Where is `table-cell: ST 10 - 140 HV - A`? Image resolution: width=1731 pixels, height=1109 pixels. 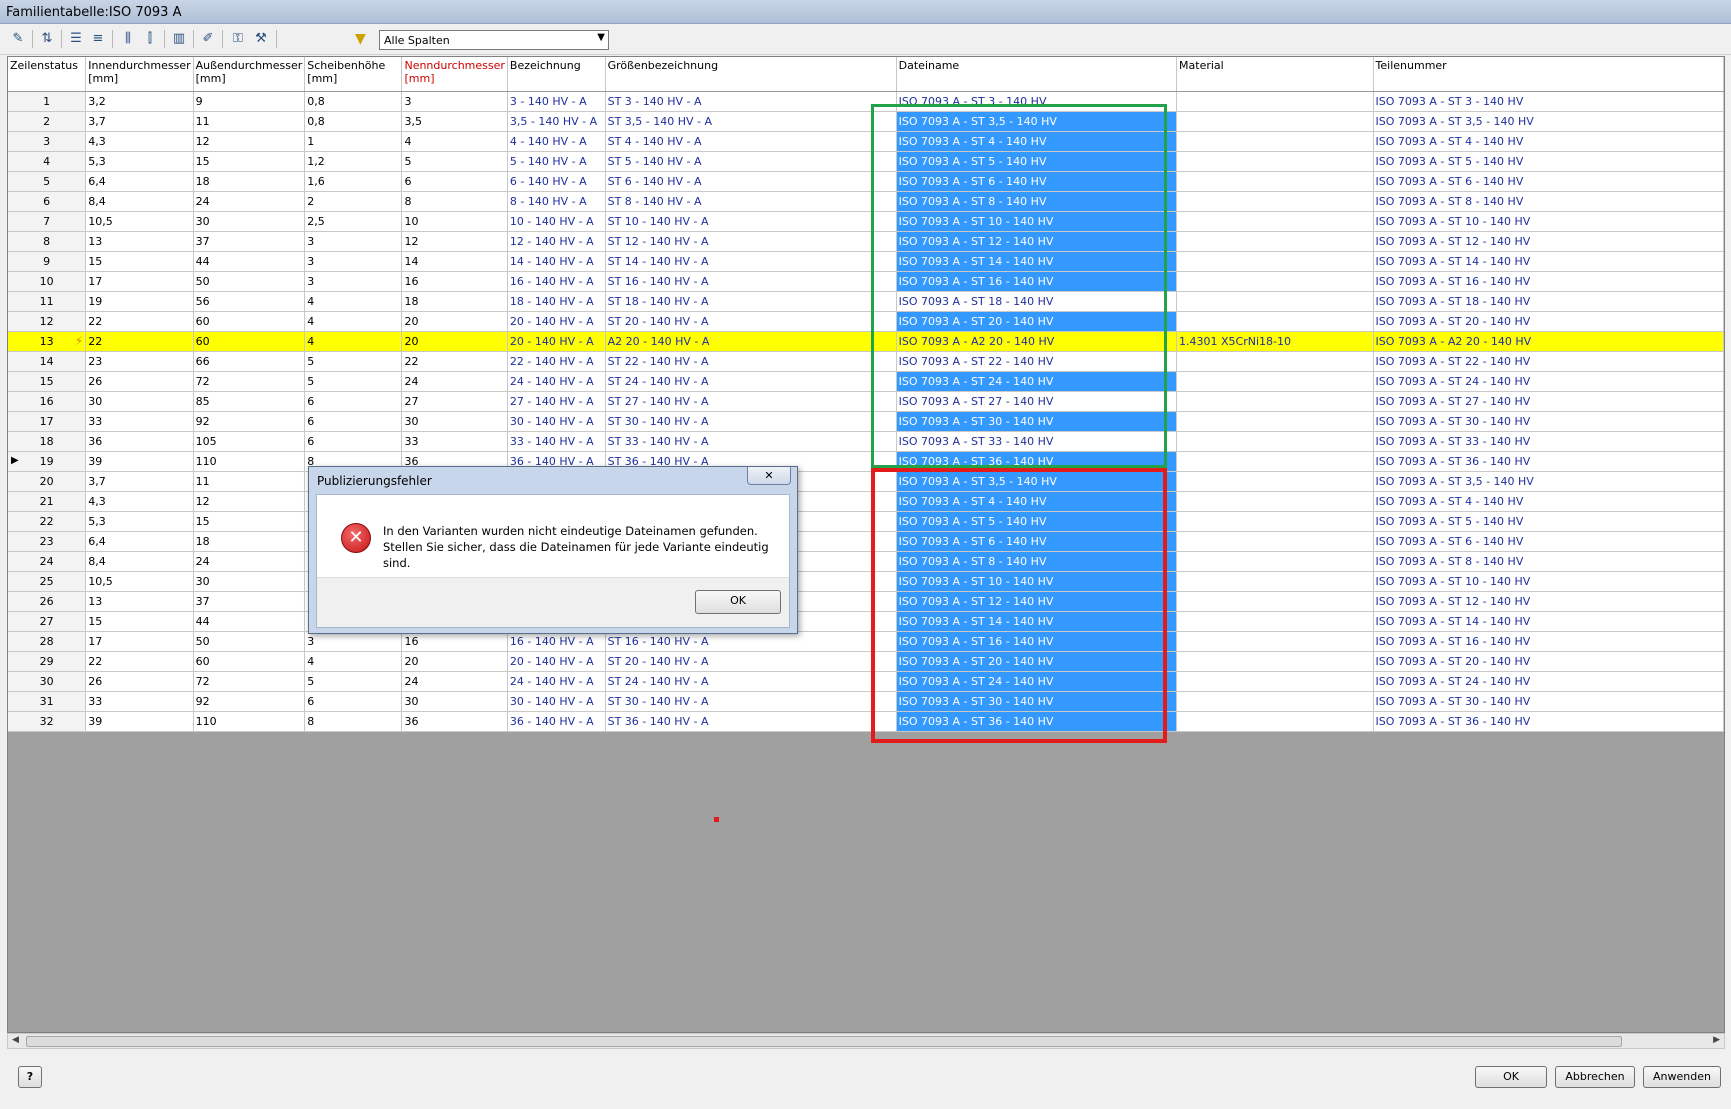
table-cell: ST 10 - 140 HV - A is located at coordinates (751, 221).